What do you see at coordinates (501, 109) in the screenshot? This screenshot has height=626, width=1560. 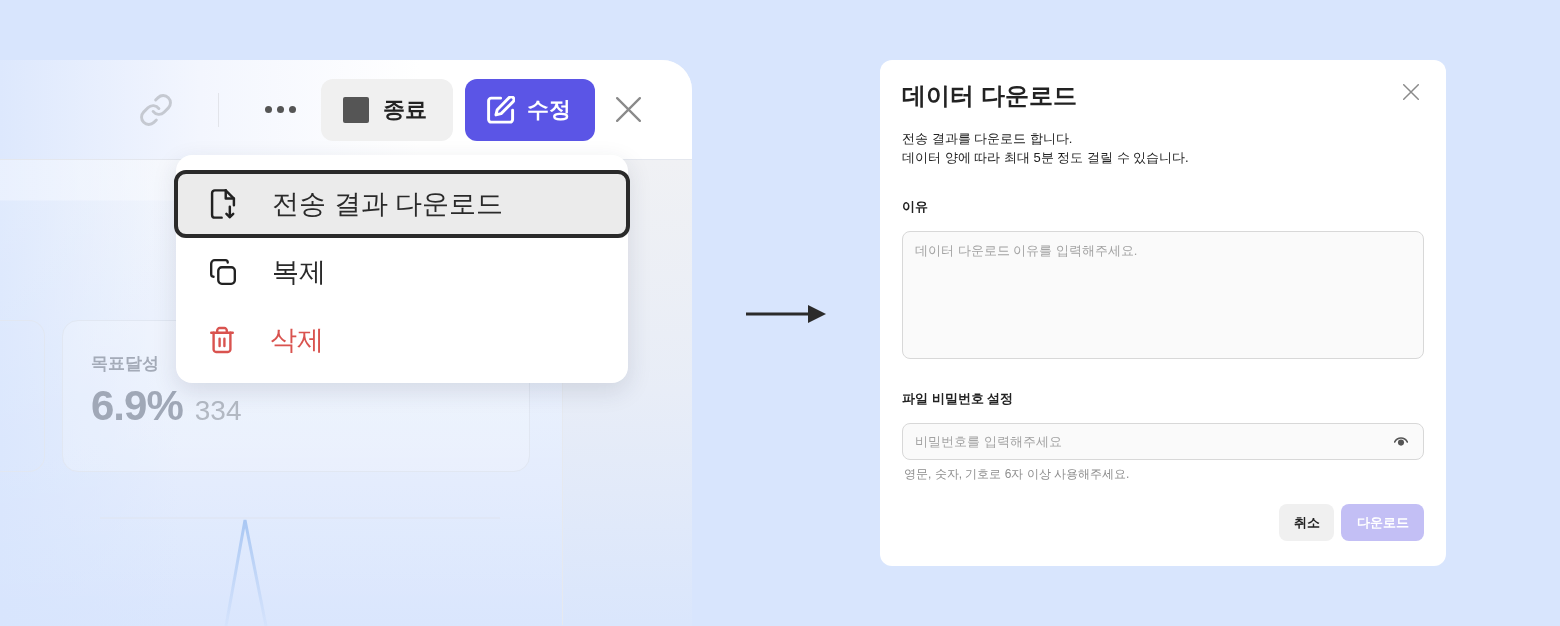 I see `edit-icon` at bounding box center [501, 109].